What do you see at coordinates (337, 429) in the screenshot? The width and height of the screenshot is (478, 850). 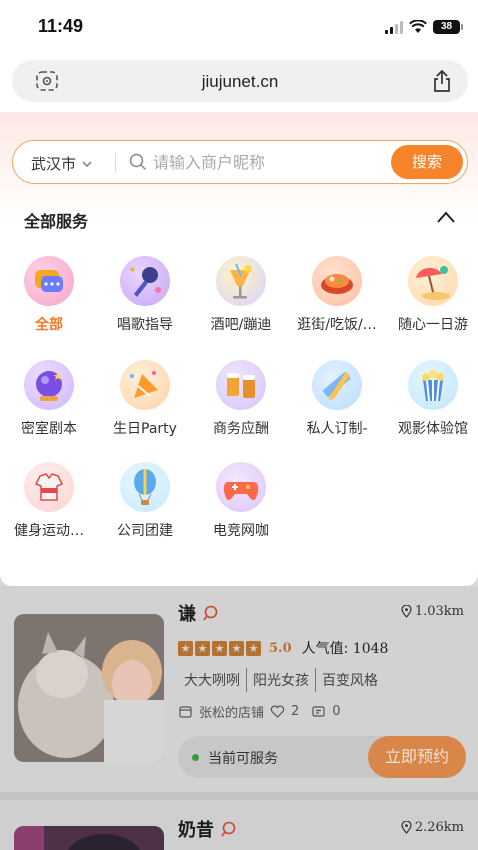 I see `service-label: 私人订制-` at bounding box center [337, 429].